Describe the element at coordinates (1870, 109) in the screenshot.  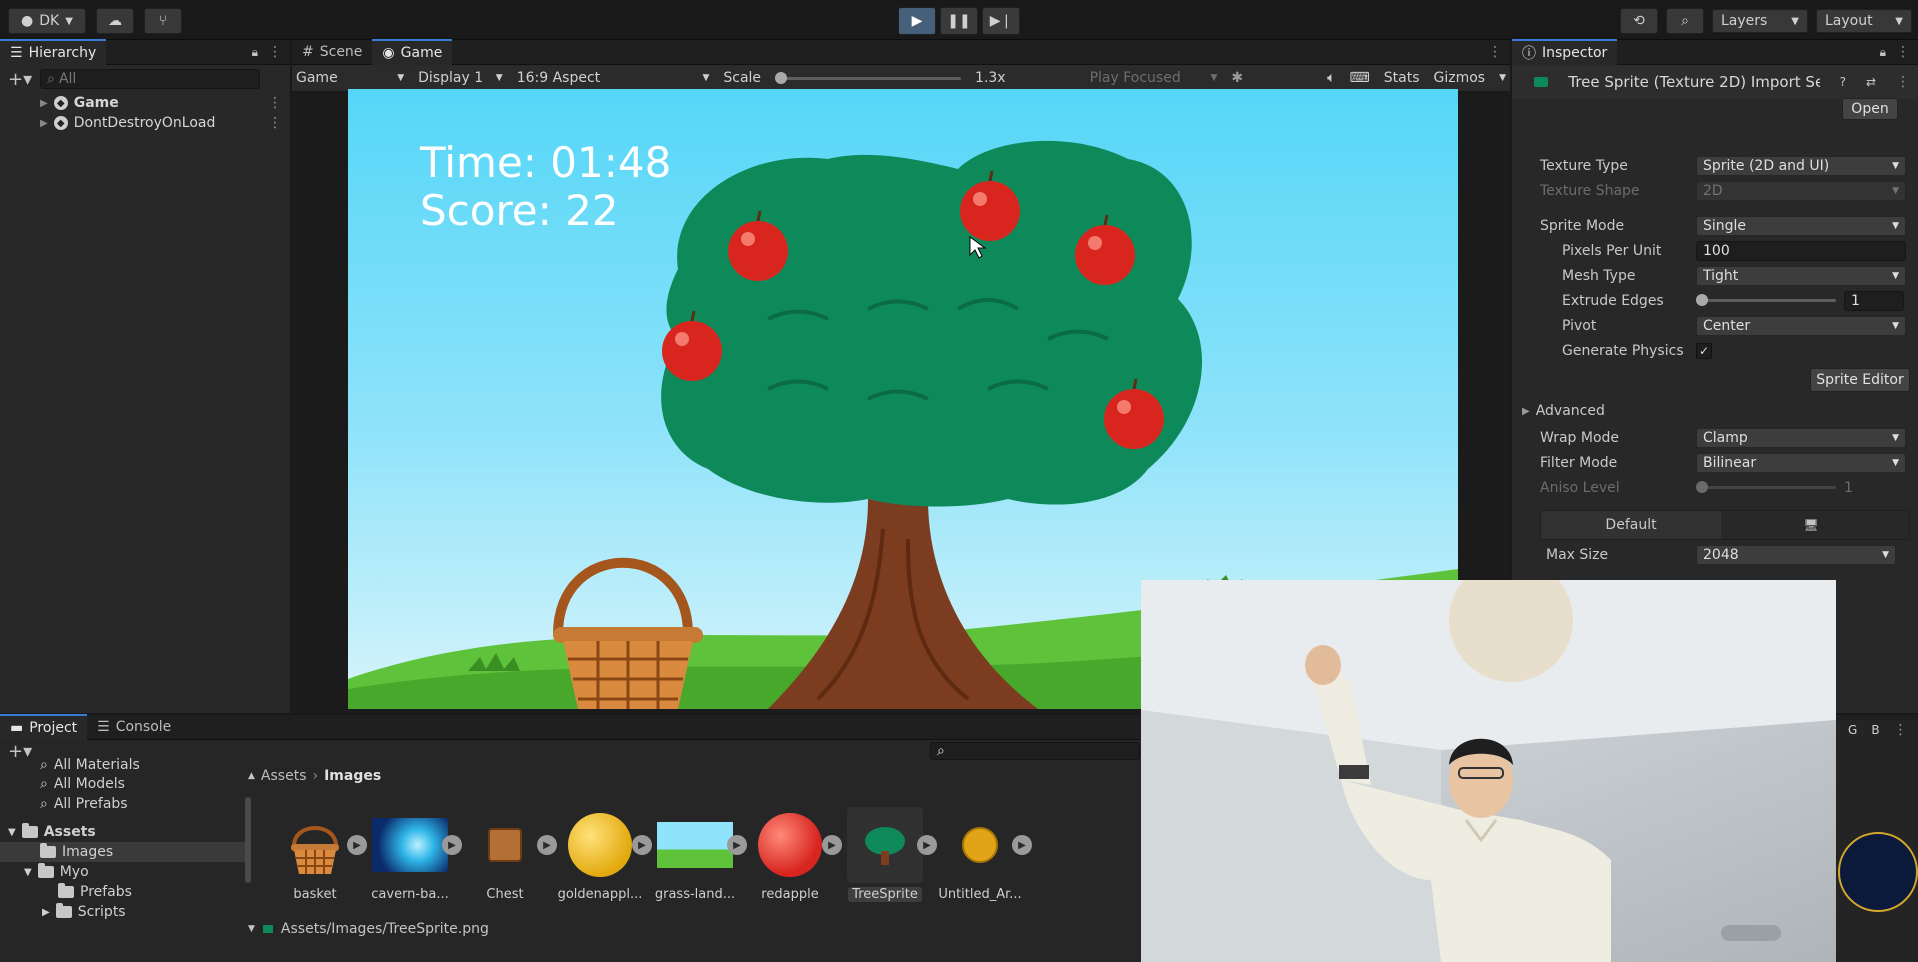
I see `open-button: Open` at that location.